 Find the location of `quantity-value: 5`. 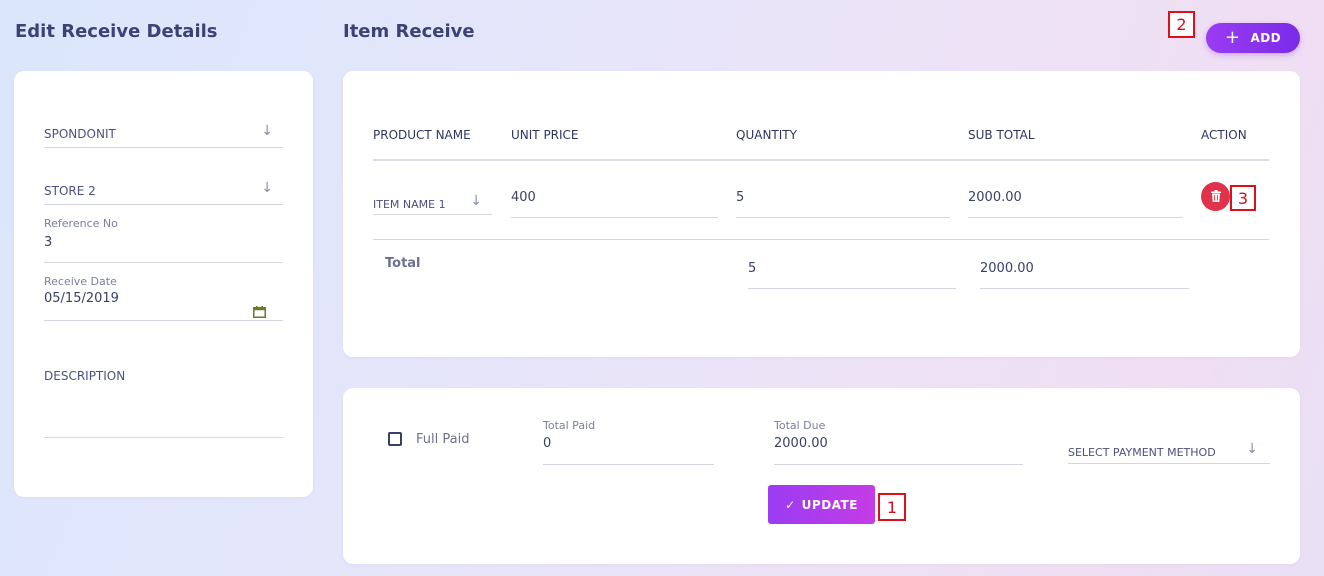

quantity-value: 5 is located at coordinates (740, 197).